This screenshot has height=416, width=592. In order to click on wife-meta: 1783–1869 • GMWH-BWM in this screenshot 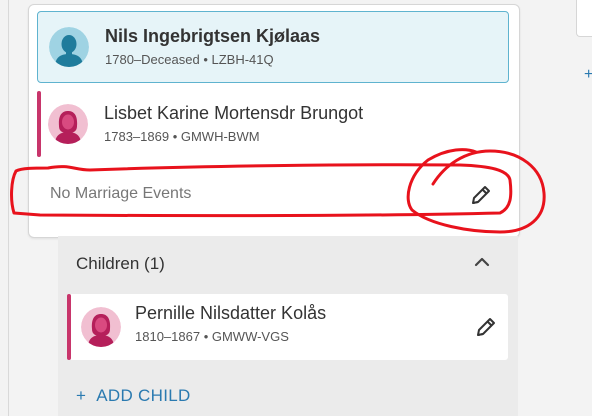, I will do `click(182, 136)`.